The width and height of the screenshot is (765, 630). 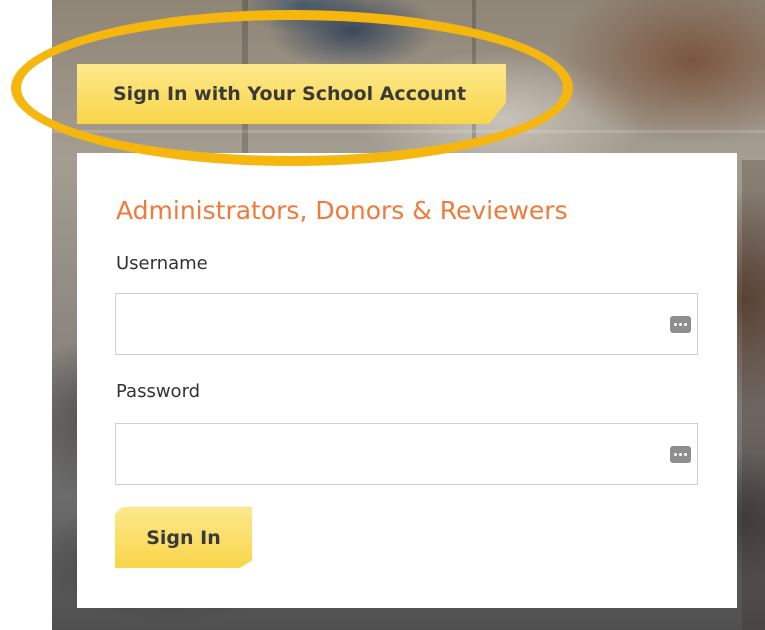 I want to click on sign-in-label: Sign In, so click(x=183, y=537).